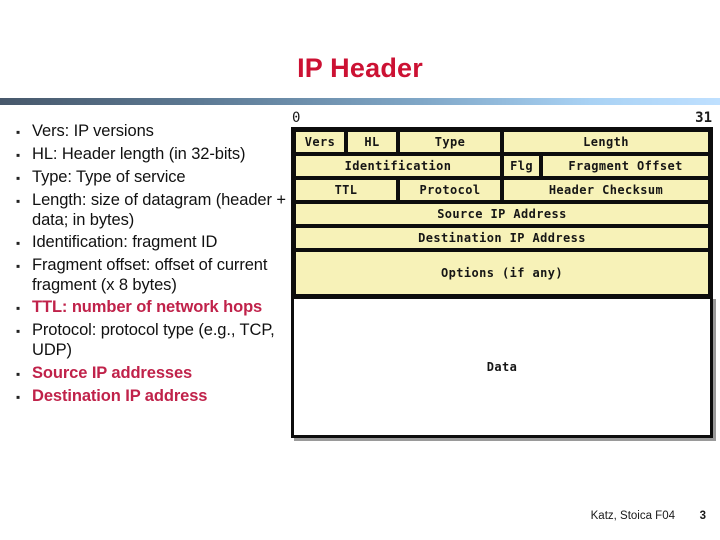 The image size is (720, 540). What do you see at coordinates (625, 166) in the screenshot?
I see `header-field-cell: Fragment Offset` at bounding box center [625, 166].